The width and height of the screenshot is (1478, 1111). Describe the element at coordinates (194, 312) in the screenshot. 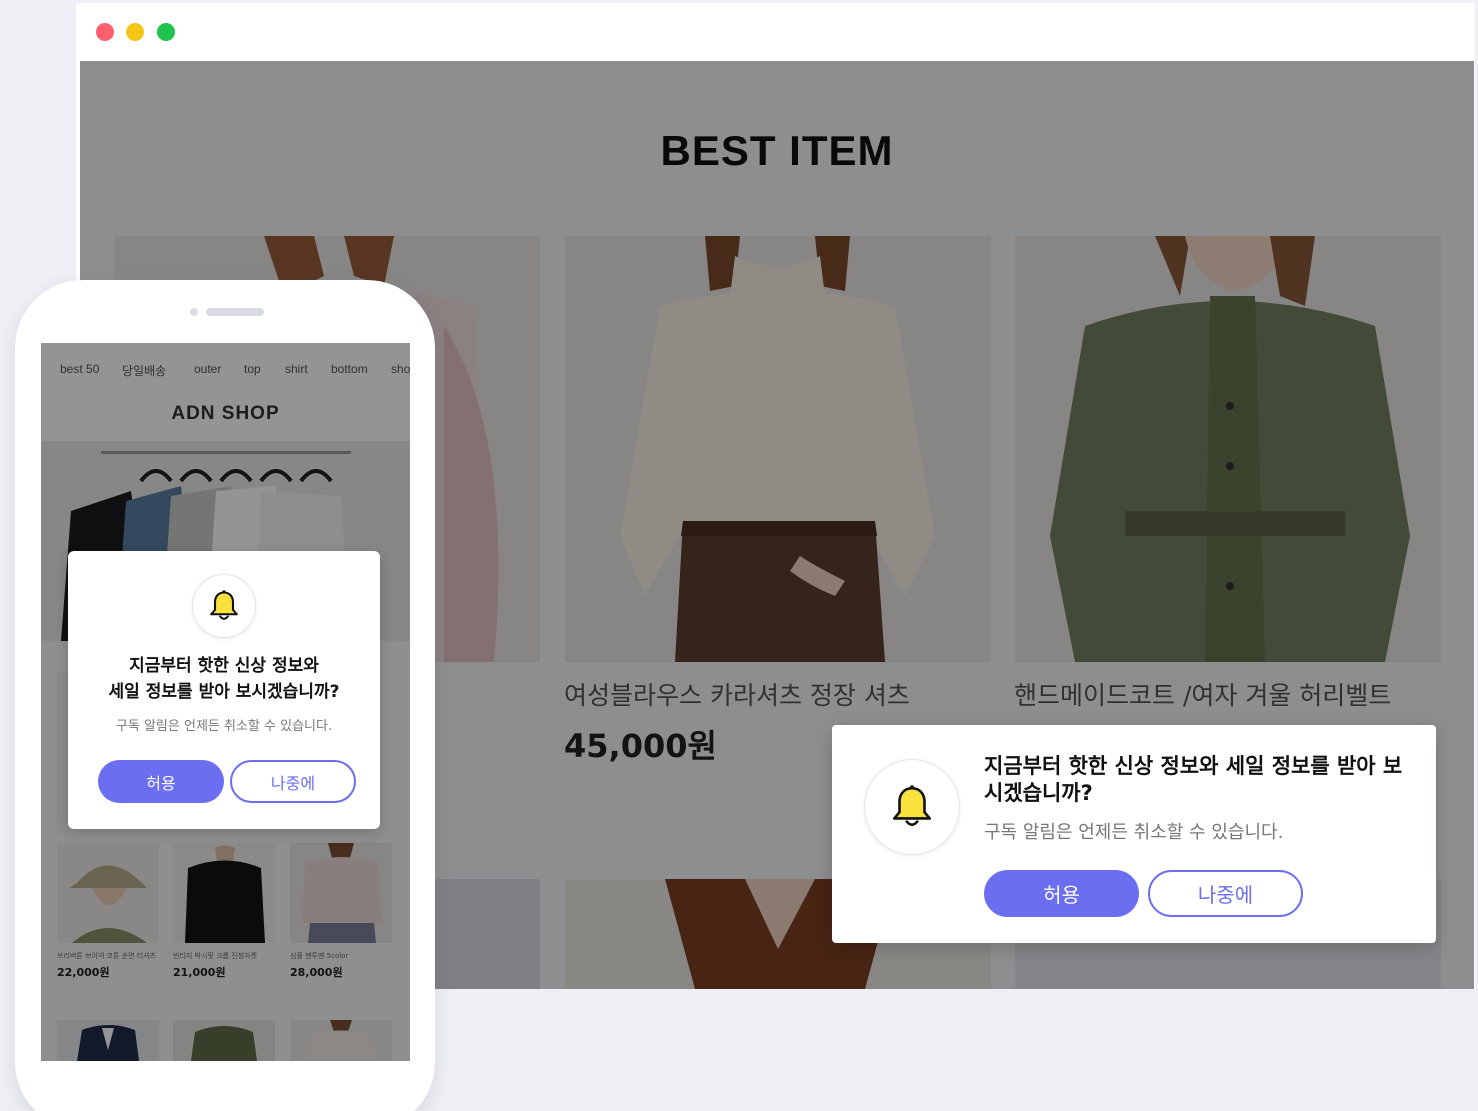

I see `phone-camera` at that location.